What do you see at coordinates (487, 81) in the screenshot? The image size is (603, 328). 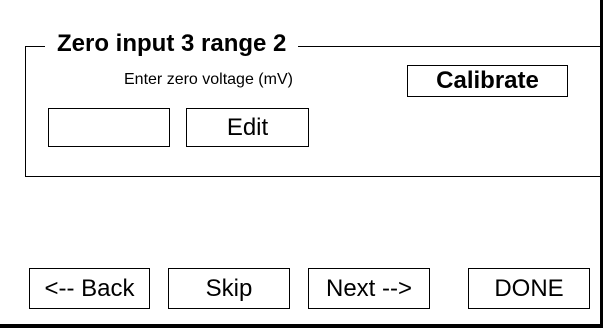 I see `calibrate-button: Calibrate` at bounding box center [487, 81].